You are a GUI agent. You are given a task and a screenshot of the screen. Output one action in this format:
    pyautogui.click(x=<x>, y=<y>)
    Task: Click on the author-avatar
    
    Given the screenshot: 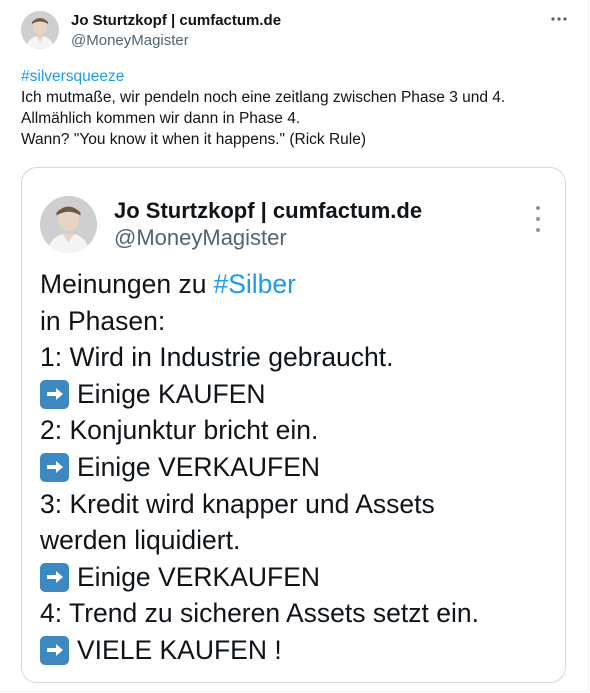 What is the action you would take?
    pyautogui.click(x=40, y=30)
    